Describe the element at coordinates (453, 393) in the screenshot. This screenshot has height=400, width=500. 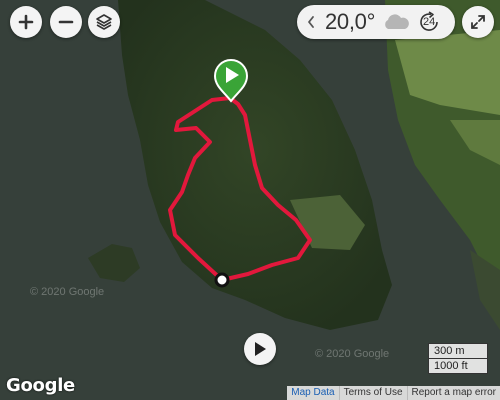
I see `report-map-error-link: Report a map error` at that location.